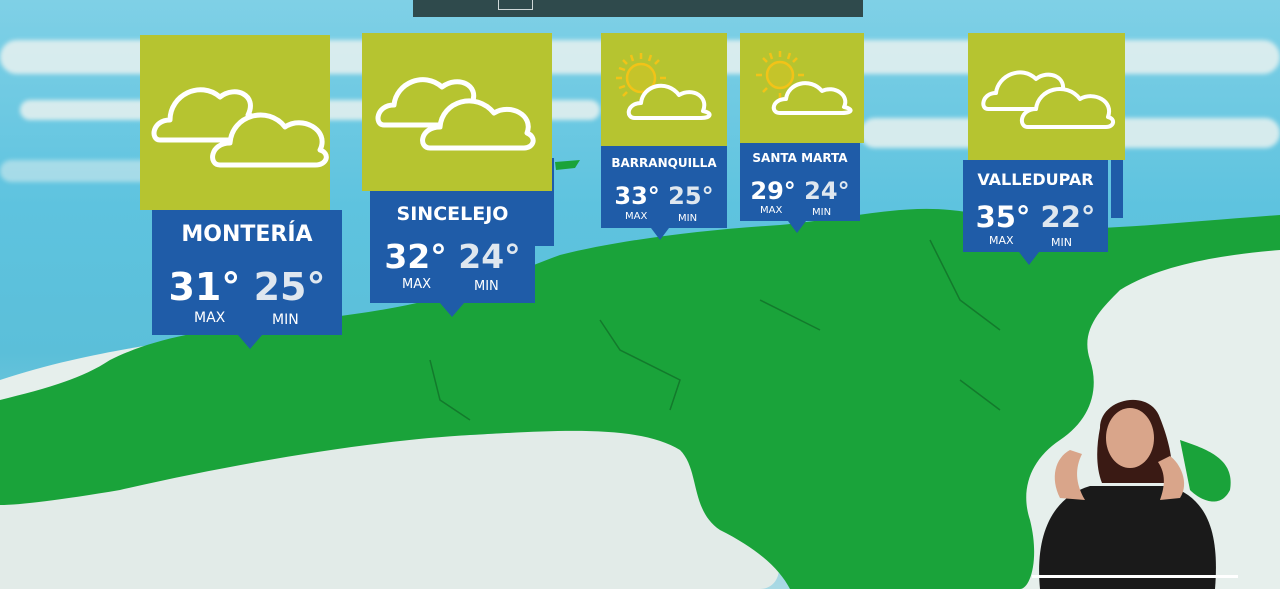 The height and width of the screenshot is (589, 1280). Describe the element at coordinates (664, 163) in the screenshot. I see `city-name: BARRANQUILLA` at that location.